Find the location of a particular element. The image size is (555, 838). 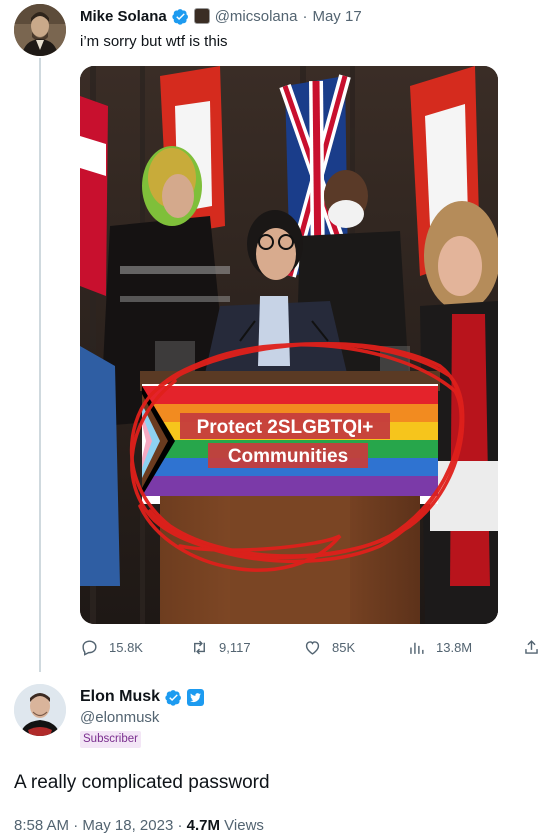

views-icon is located at coordinates (417, 648).